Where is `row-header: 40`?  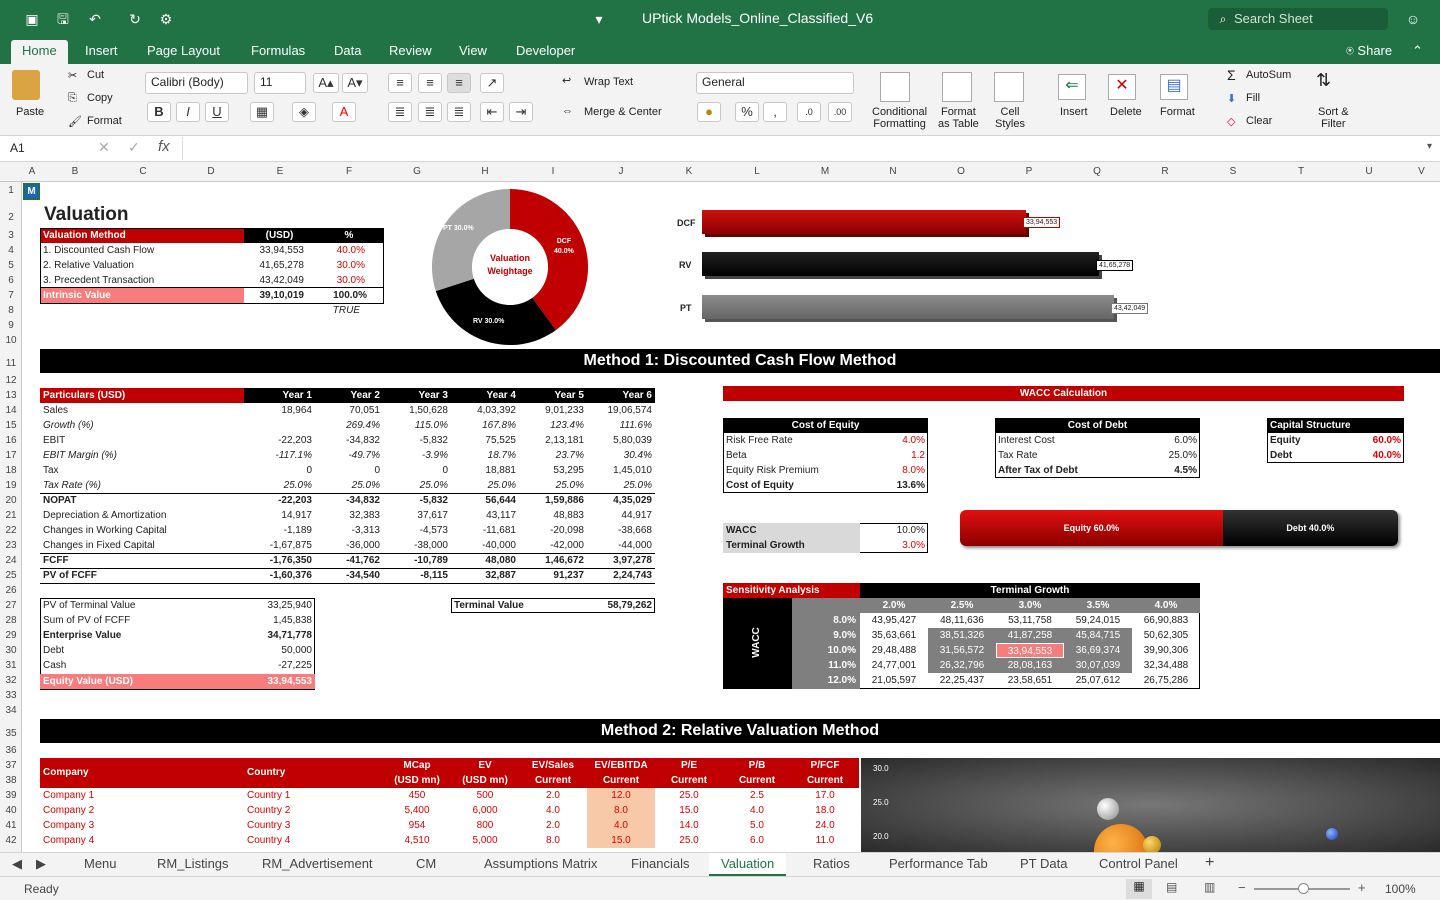
row-header: 40 is located at coordinates (11, 810).